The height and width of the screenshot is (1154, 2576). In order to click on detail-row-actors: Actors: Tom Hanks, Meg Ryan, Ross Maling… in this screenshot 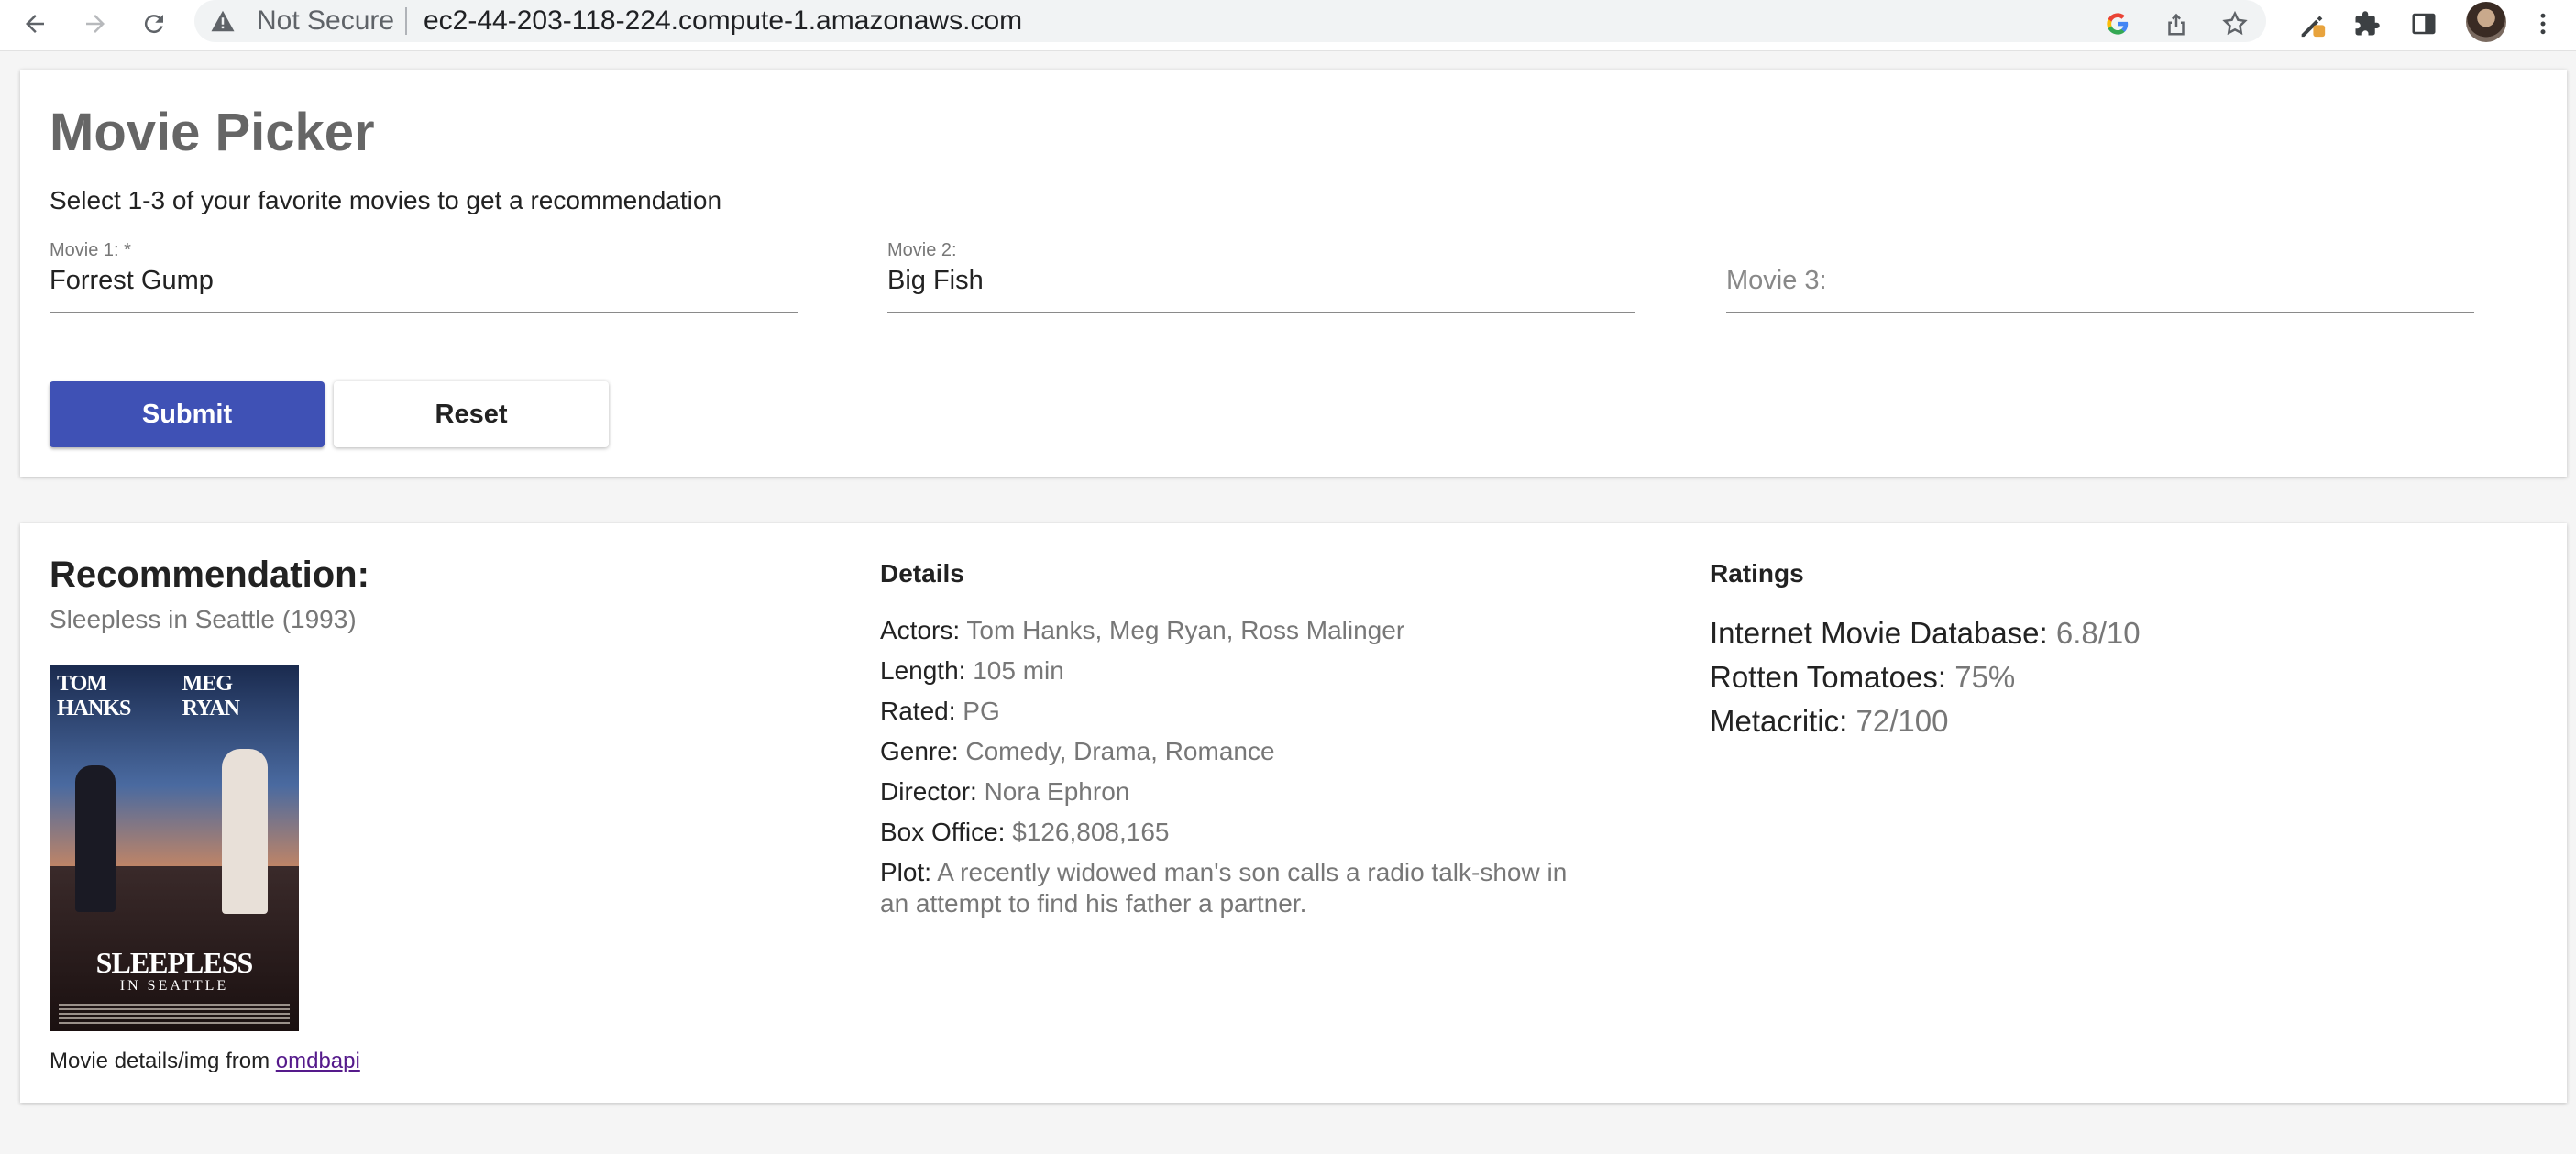, I will do `click(1228, 630)`.